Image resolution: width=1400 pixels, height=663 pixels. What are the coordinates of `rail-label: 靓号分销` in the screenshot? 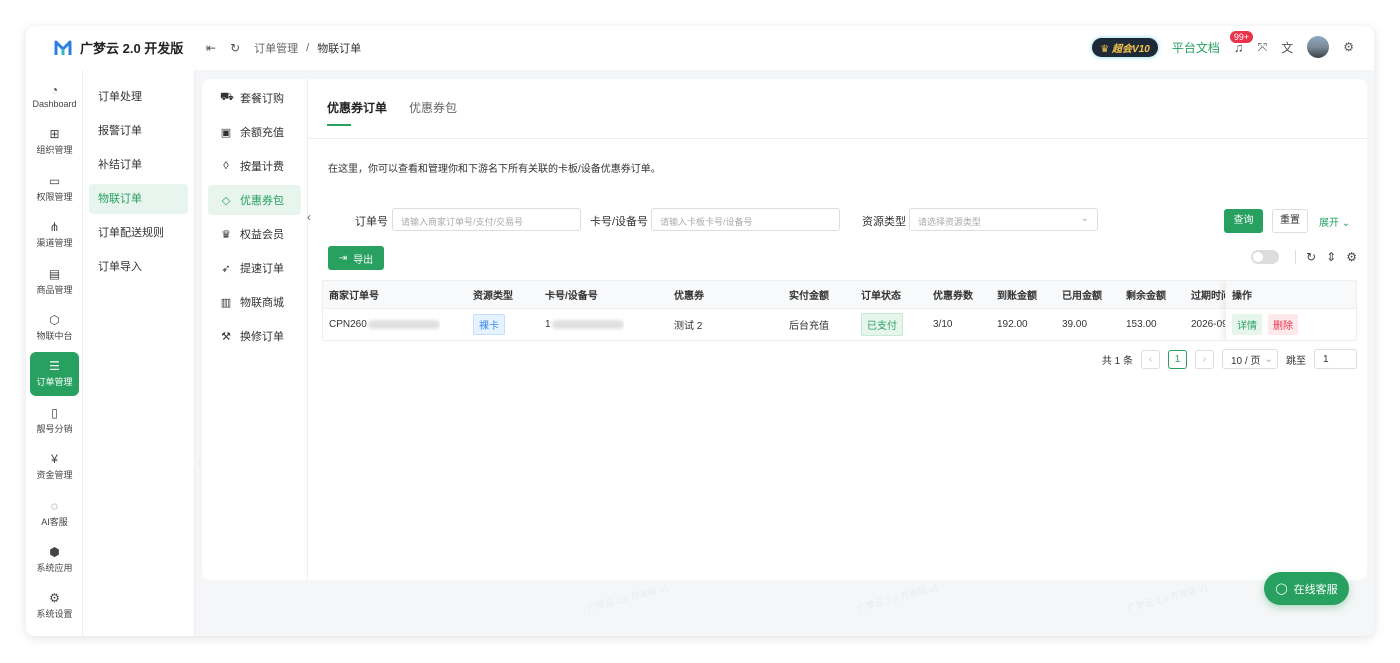 It's located at (54, 428).